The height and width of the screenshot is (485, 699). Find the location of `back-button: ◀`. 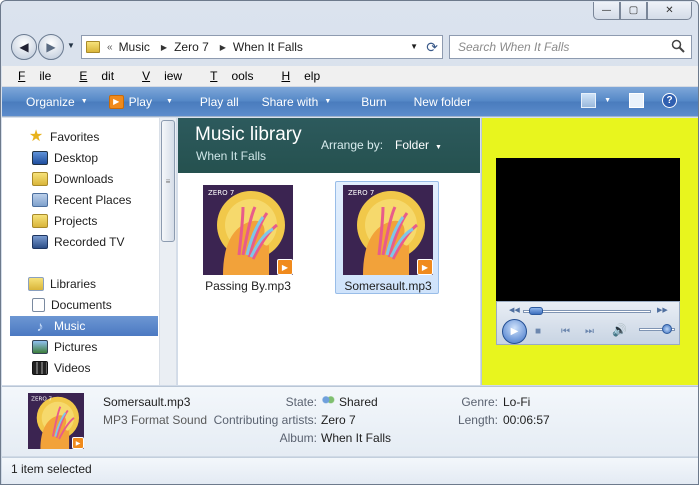

back-button: ◀ is located at coordinates (24, 47).